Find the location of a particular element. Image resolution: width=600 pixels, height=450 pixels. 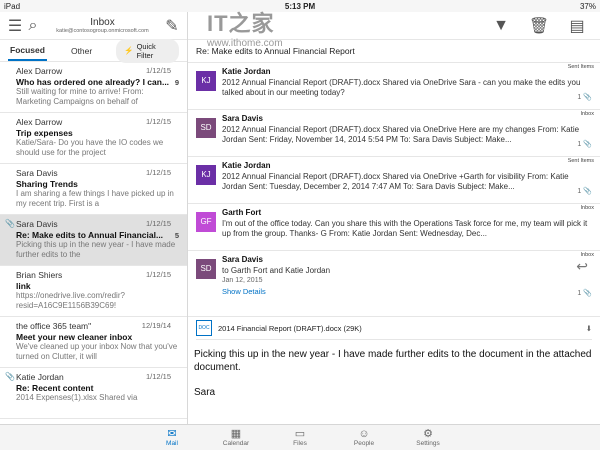

tab-people: ☺ People is located at coordinates (364, 437).